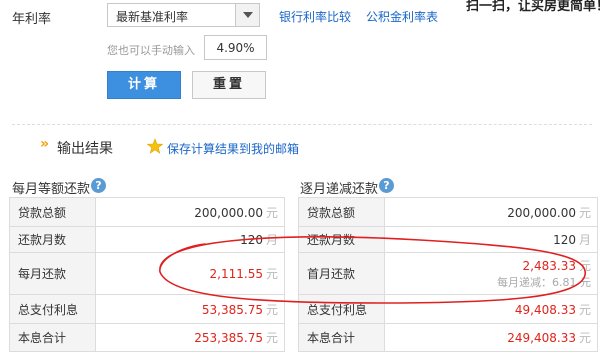  What do you see at coordinates (52, 273) in the screenshot?
I see `row-label: 每月还款` at bounding box center [52, 273].